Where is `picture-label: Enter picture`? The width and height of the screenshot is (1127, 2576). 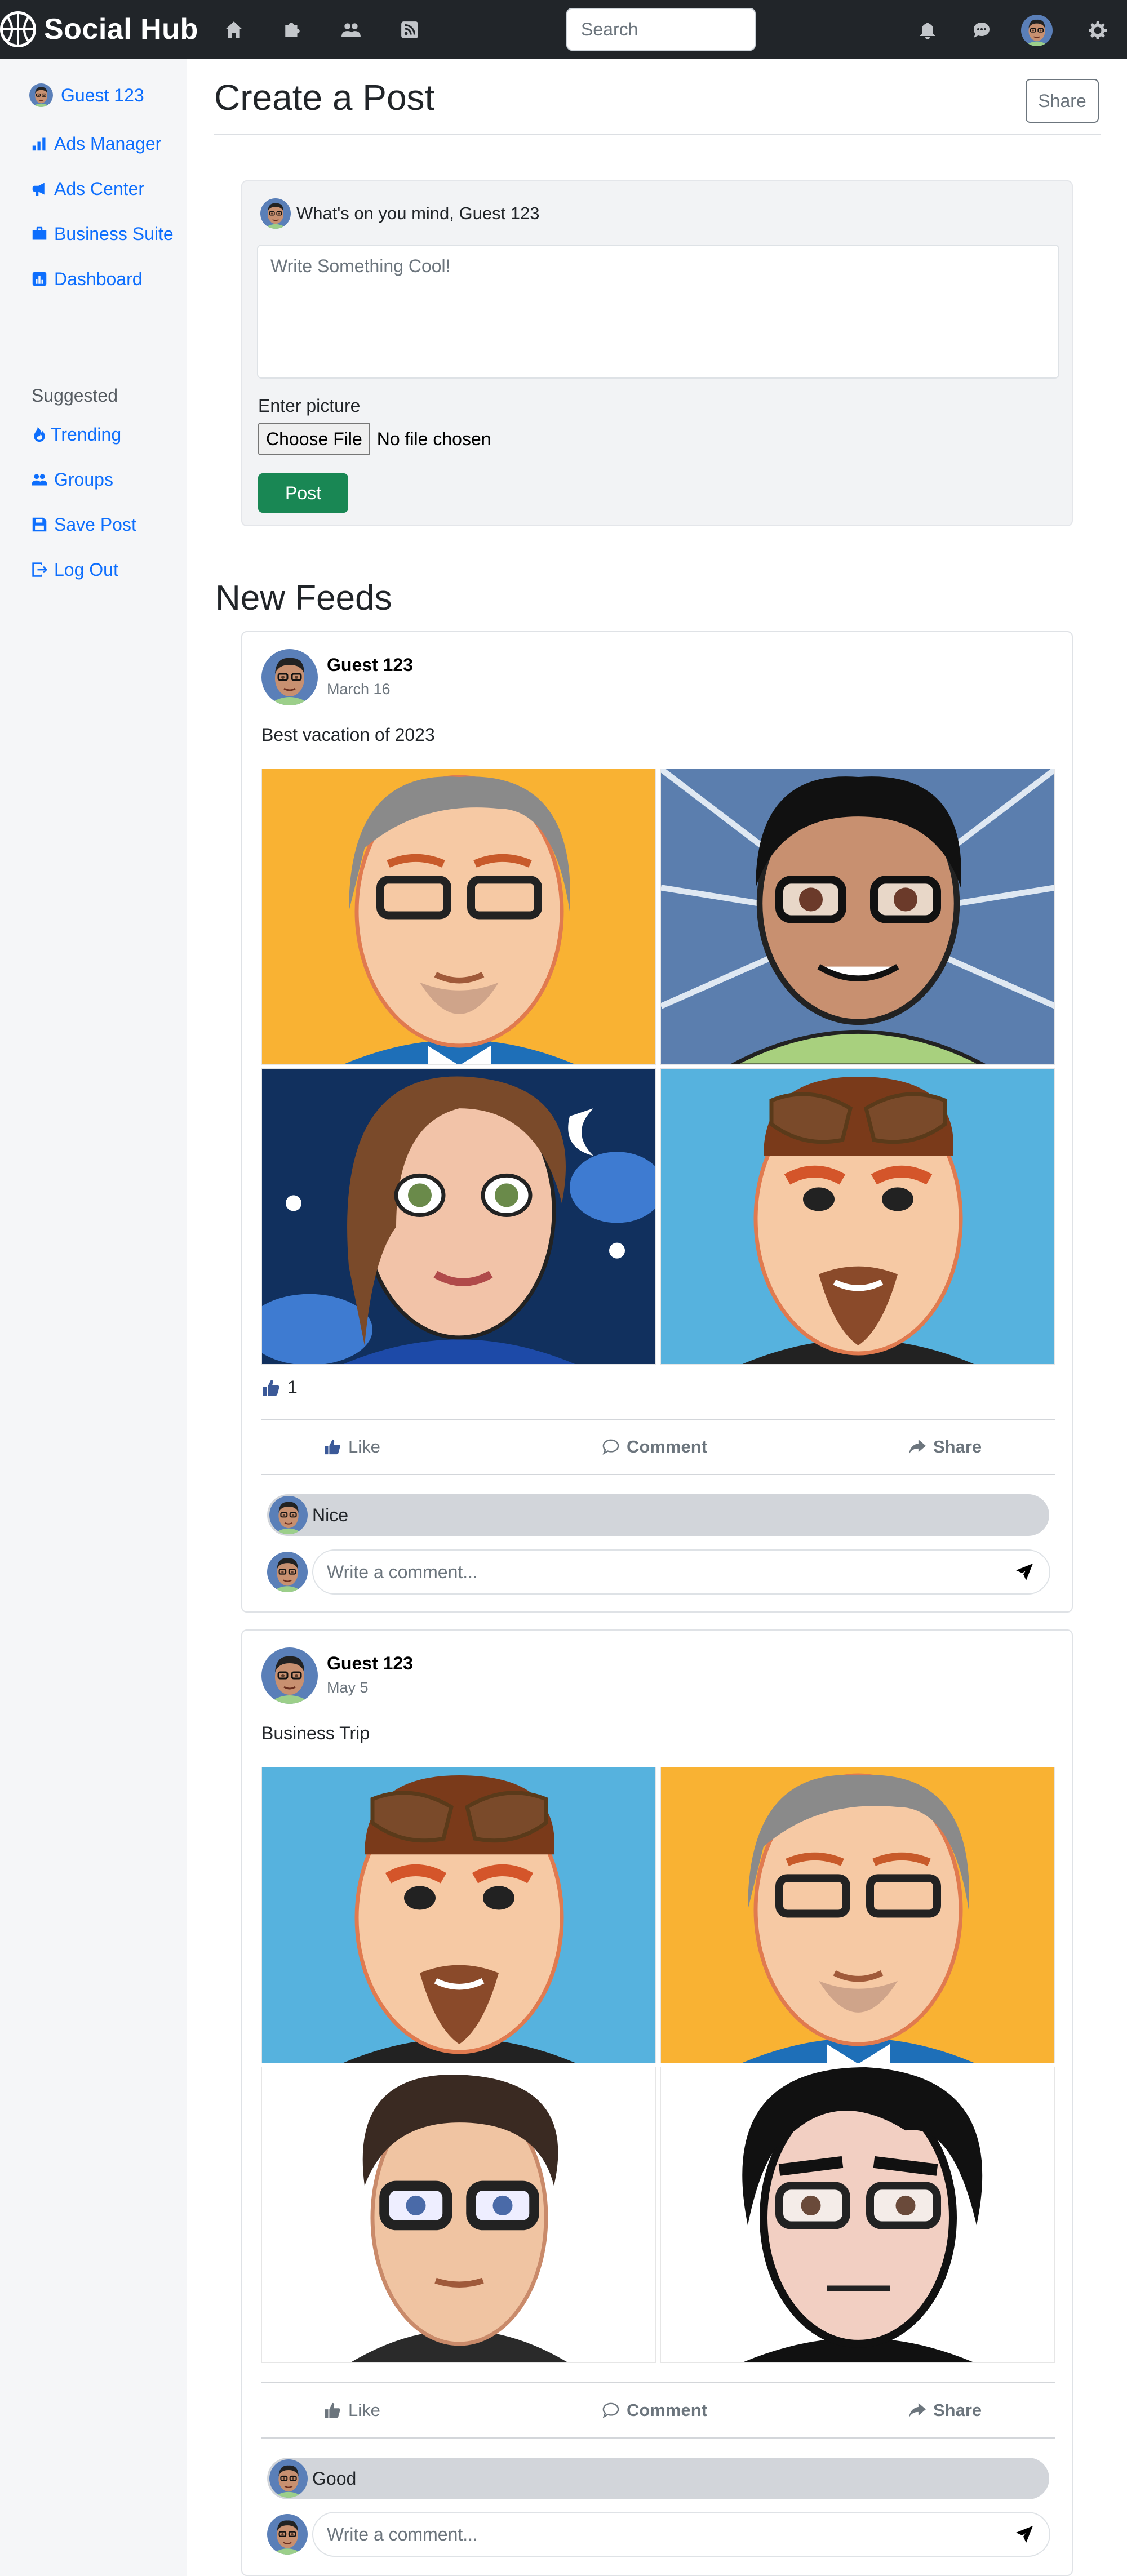 picture-label: Enter picture is located at coordinates (309, 406).